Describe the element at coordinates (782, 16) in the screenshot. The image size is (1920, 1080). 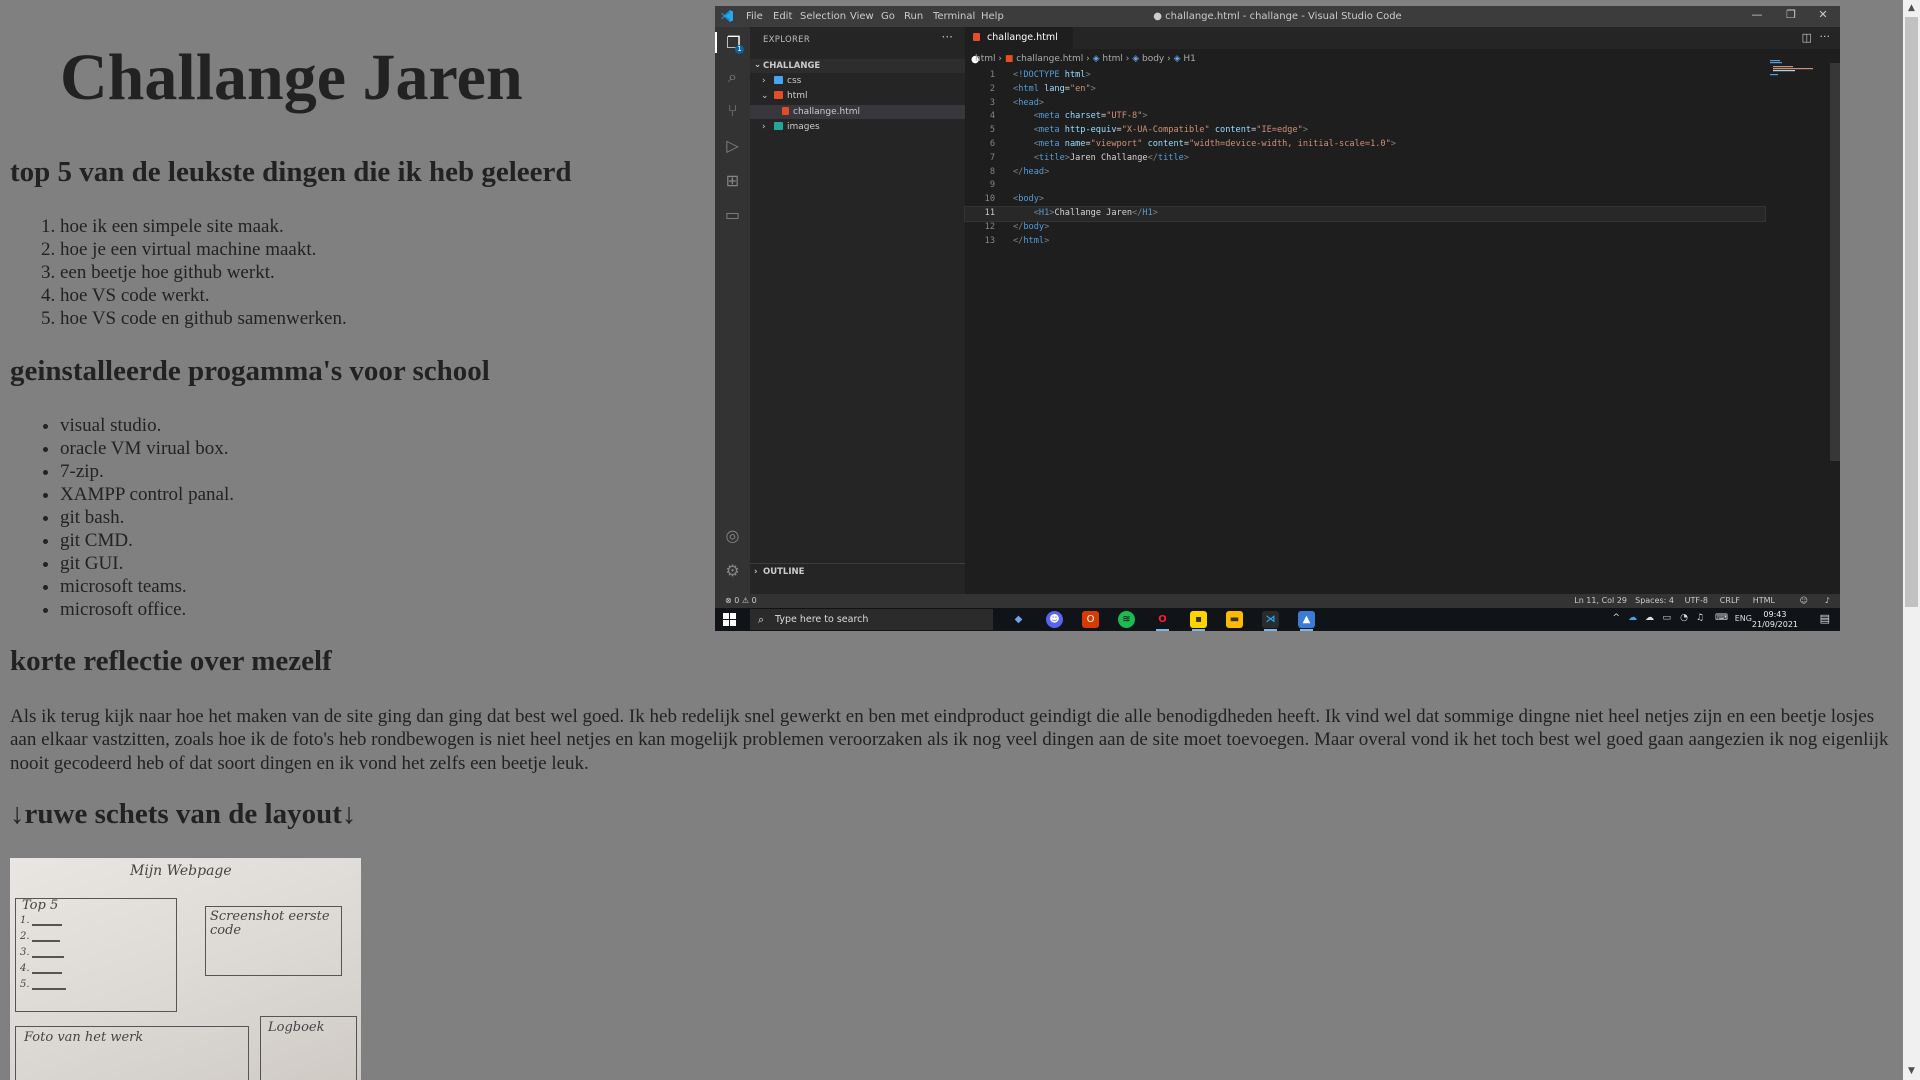
I see `menu-edit: Edit` at that location.